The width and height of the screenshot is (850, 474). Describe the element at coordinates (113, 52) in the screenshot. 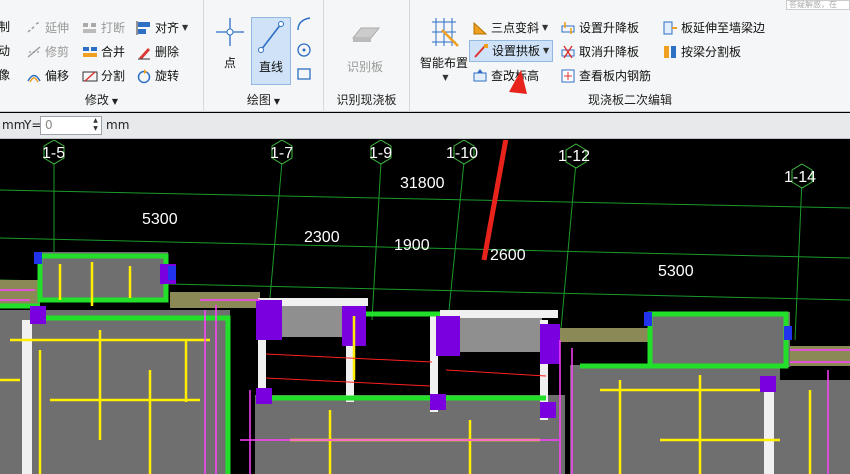

I see `merge-label: 合并` at that location.